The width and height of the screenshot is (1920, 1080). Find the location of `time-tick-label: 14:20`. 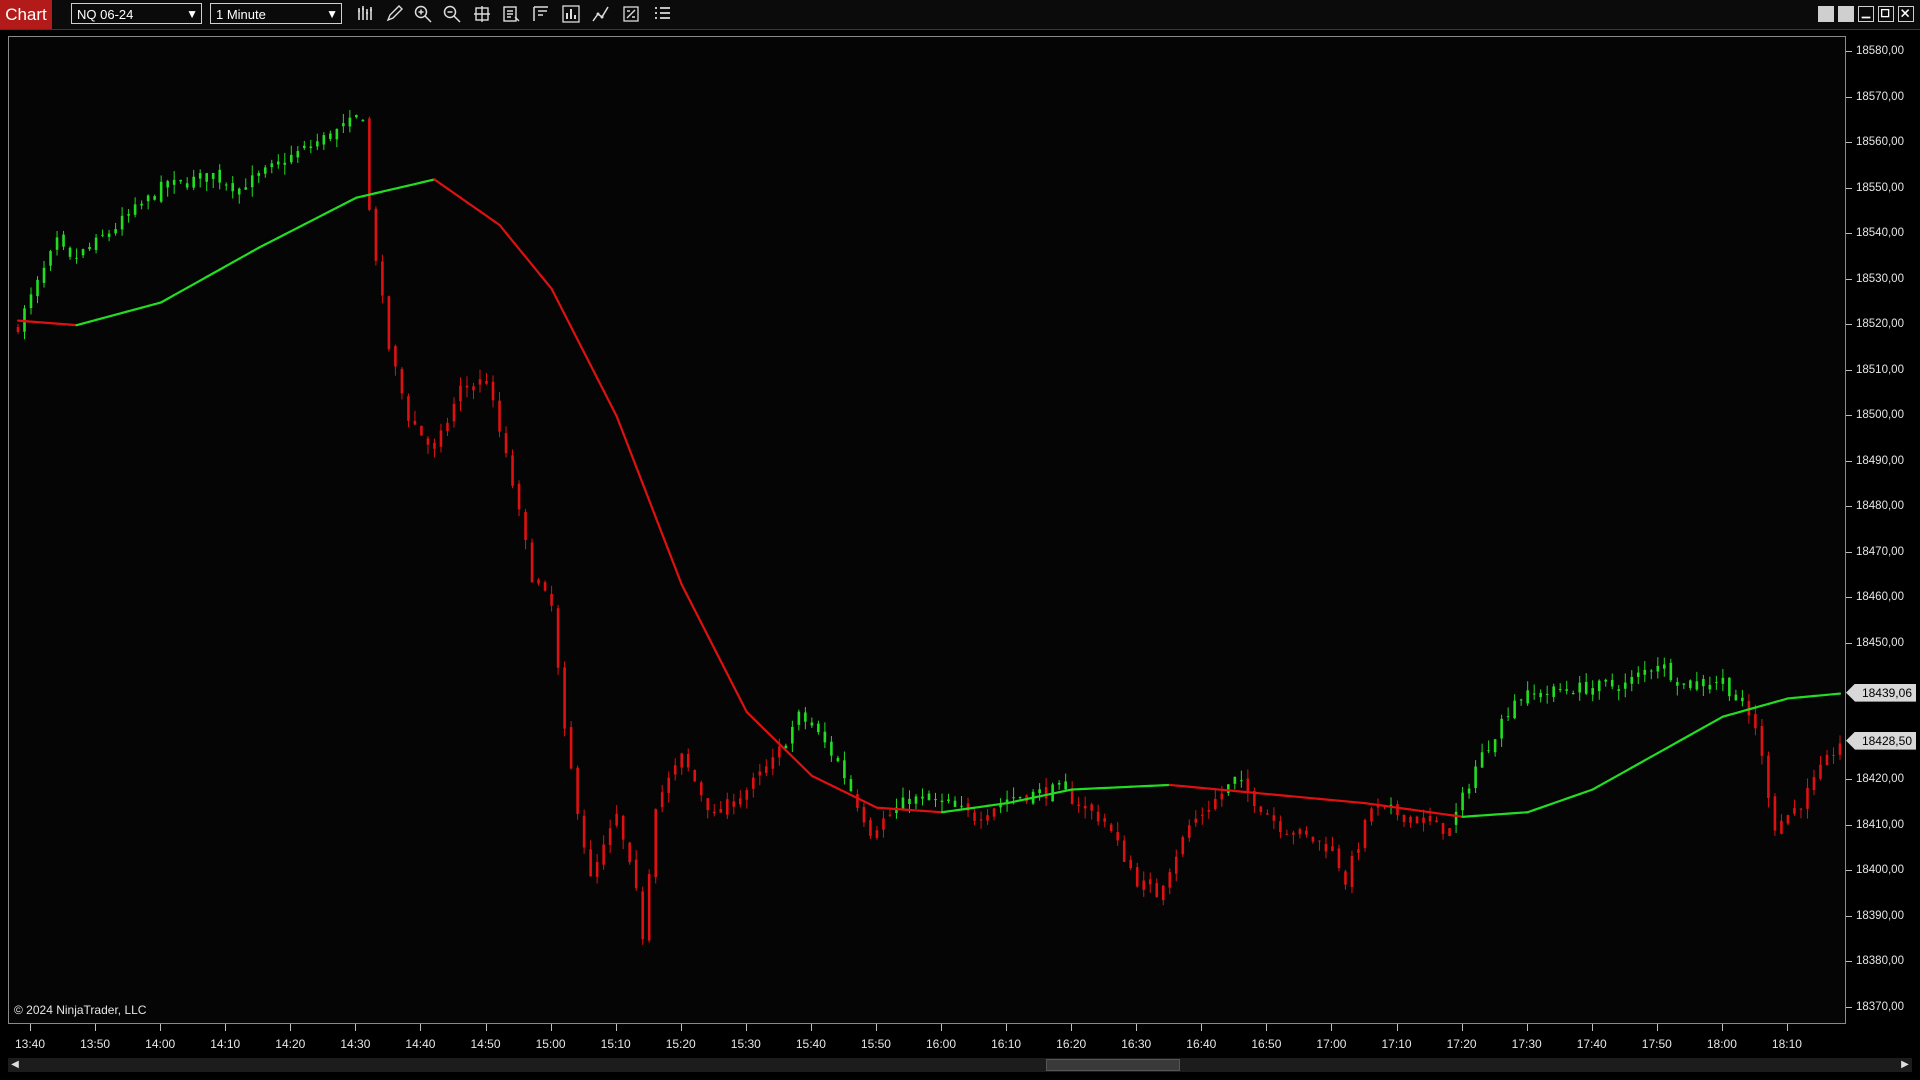

time-tick-label: 14:20 is located at coordinates (290, 1044).